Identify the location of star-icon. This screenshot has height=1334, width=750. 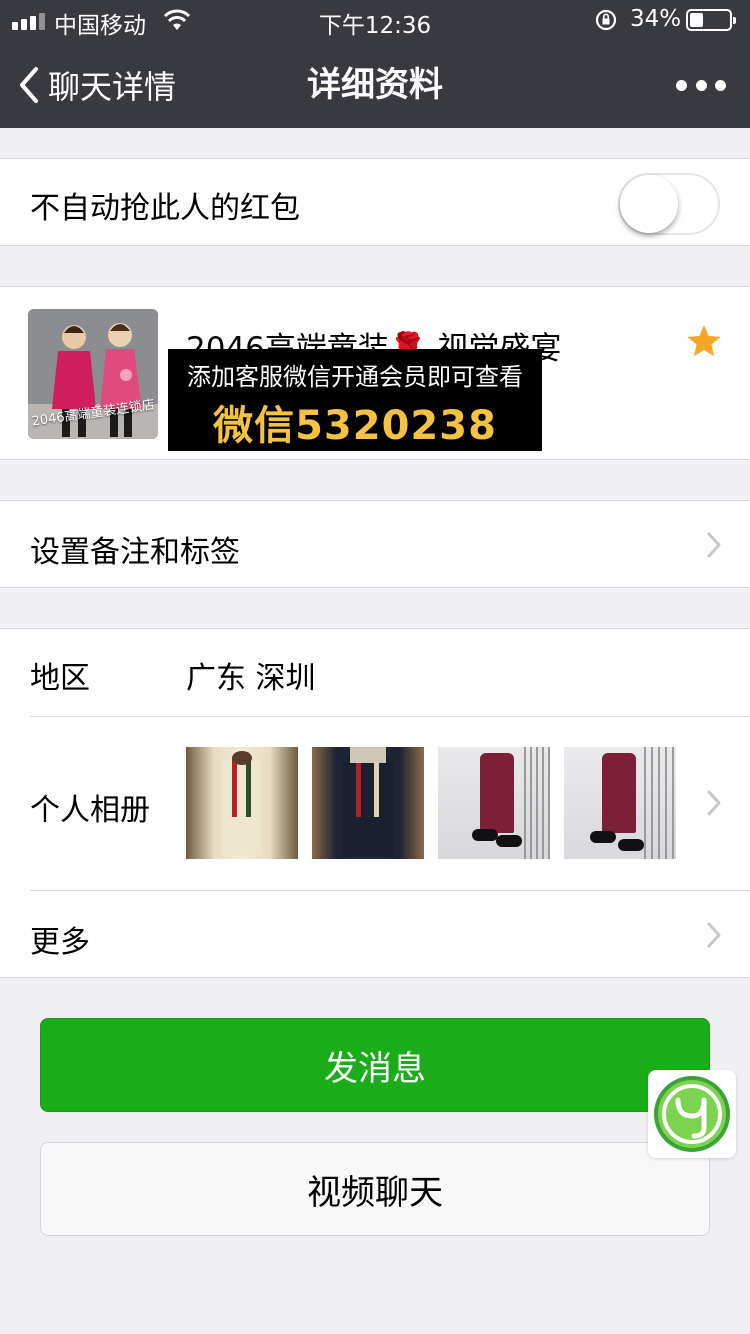
(704, 341).